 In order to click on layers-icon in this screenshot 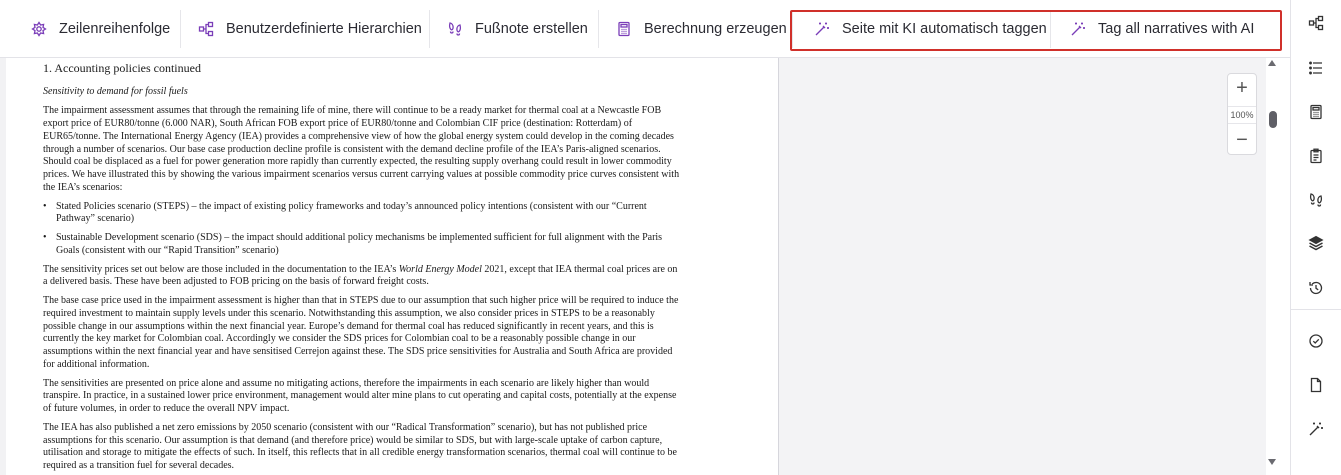, I will do `click(1316, 243)`.